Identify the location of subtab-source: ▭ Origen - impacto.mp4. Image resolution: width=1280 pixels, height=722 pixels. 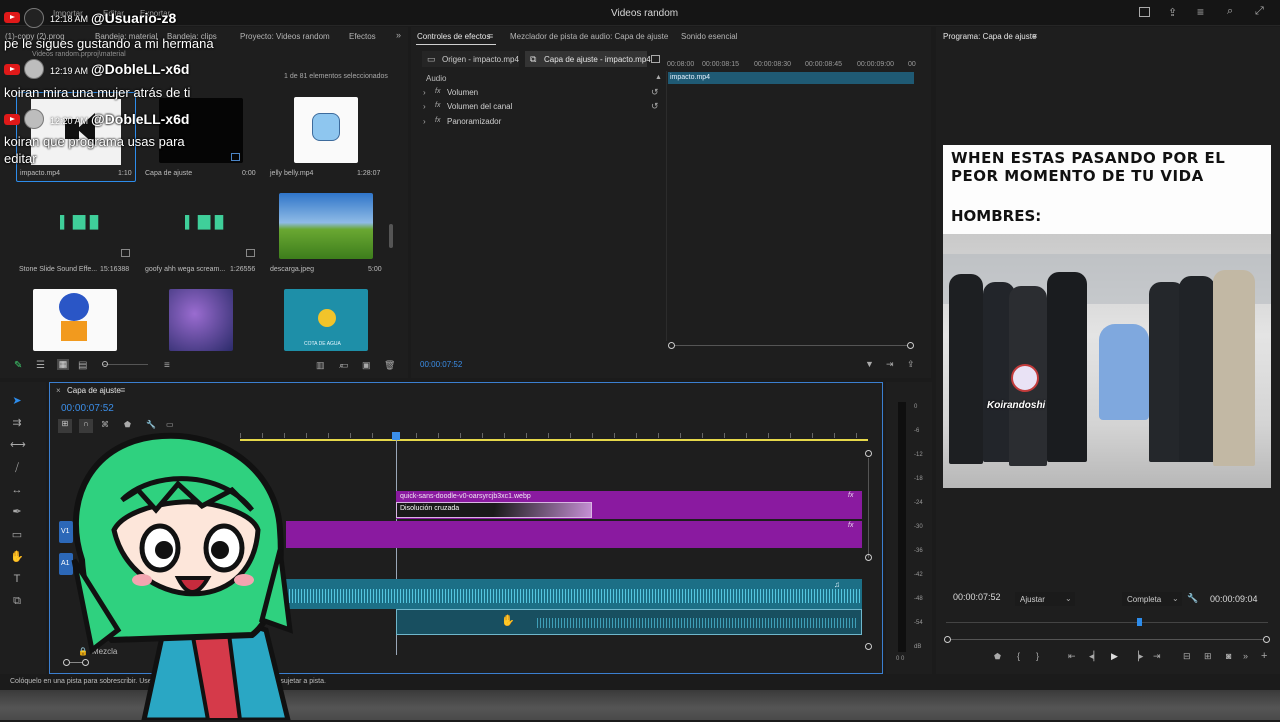
(470, 59).